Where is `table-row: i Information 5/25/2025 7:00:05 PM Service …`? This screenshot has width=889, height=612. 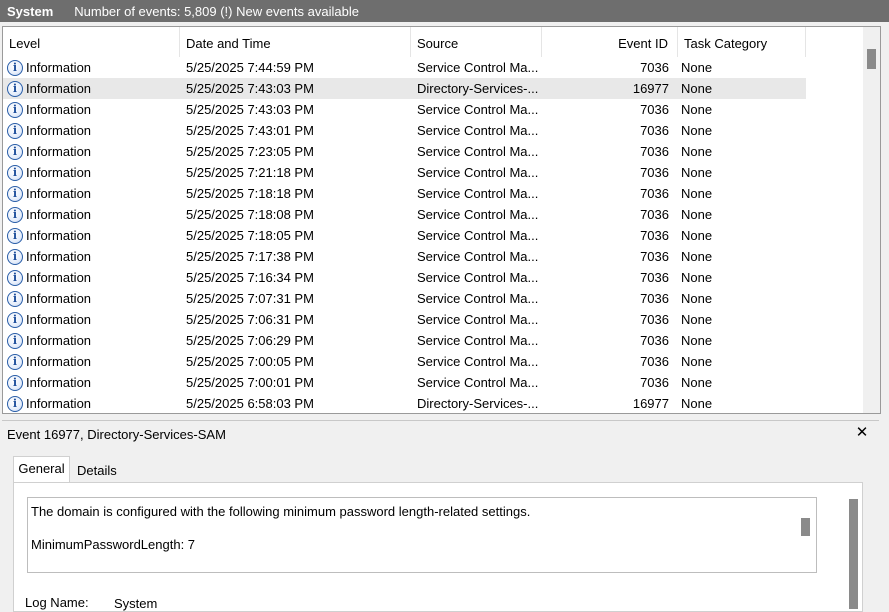 table-row: i Information 5/25/2025 7:00:05 PM Service … is located at coordinates (404, 361).